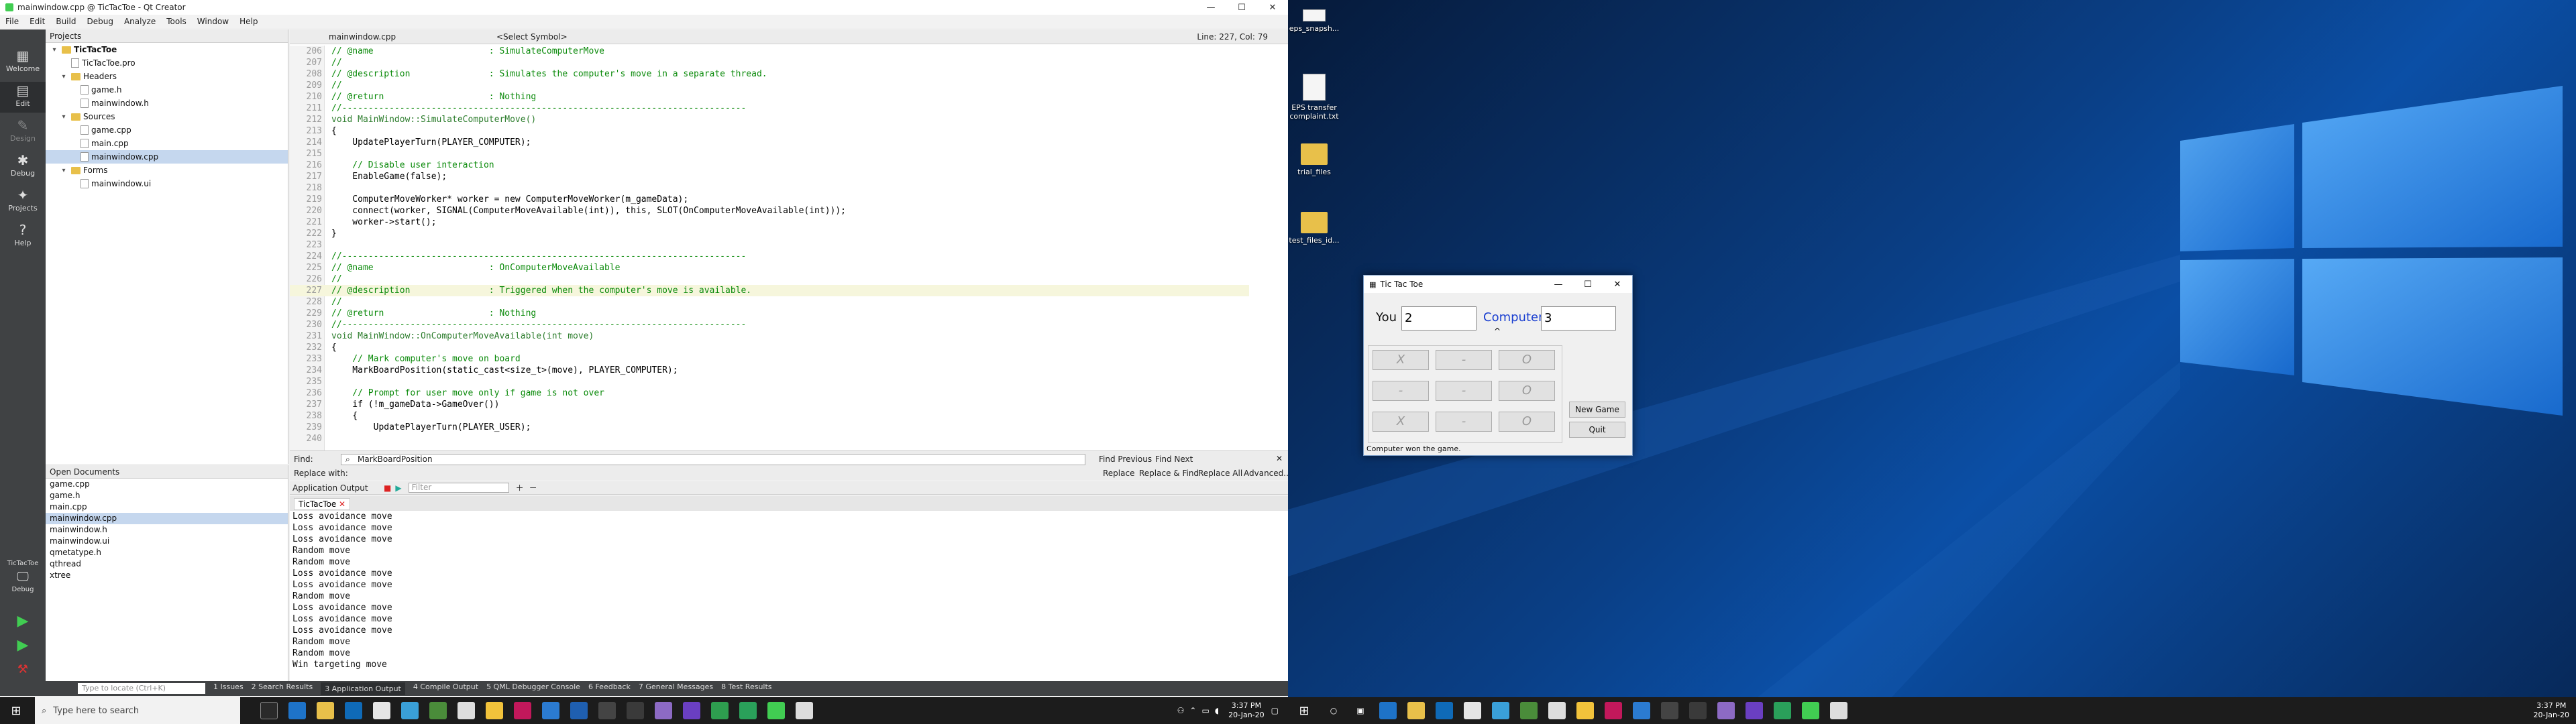 The height and width of the screenshot is (724, 2576). I want to click on tree-item: mainwindow.h, so click(167, 103).